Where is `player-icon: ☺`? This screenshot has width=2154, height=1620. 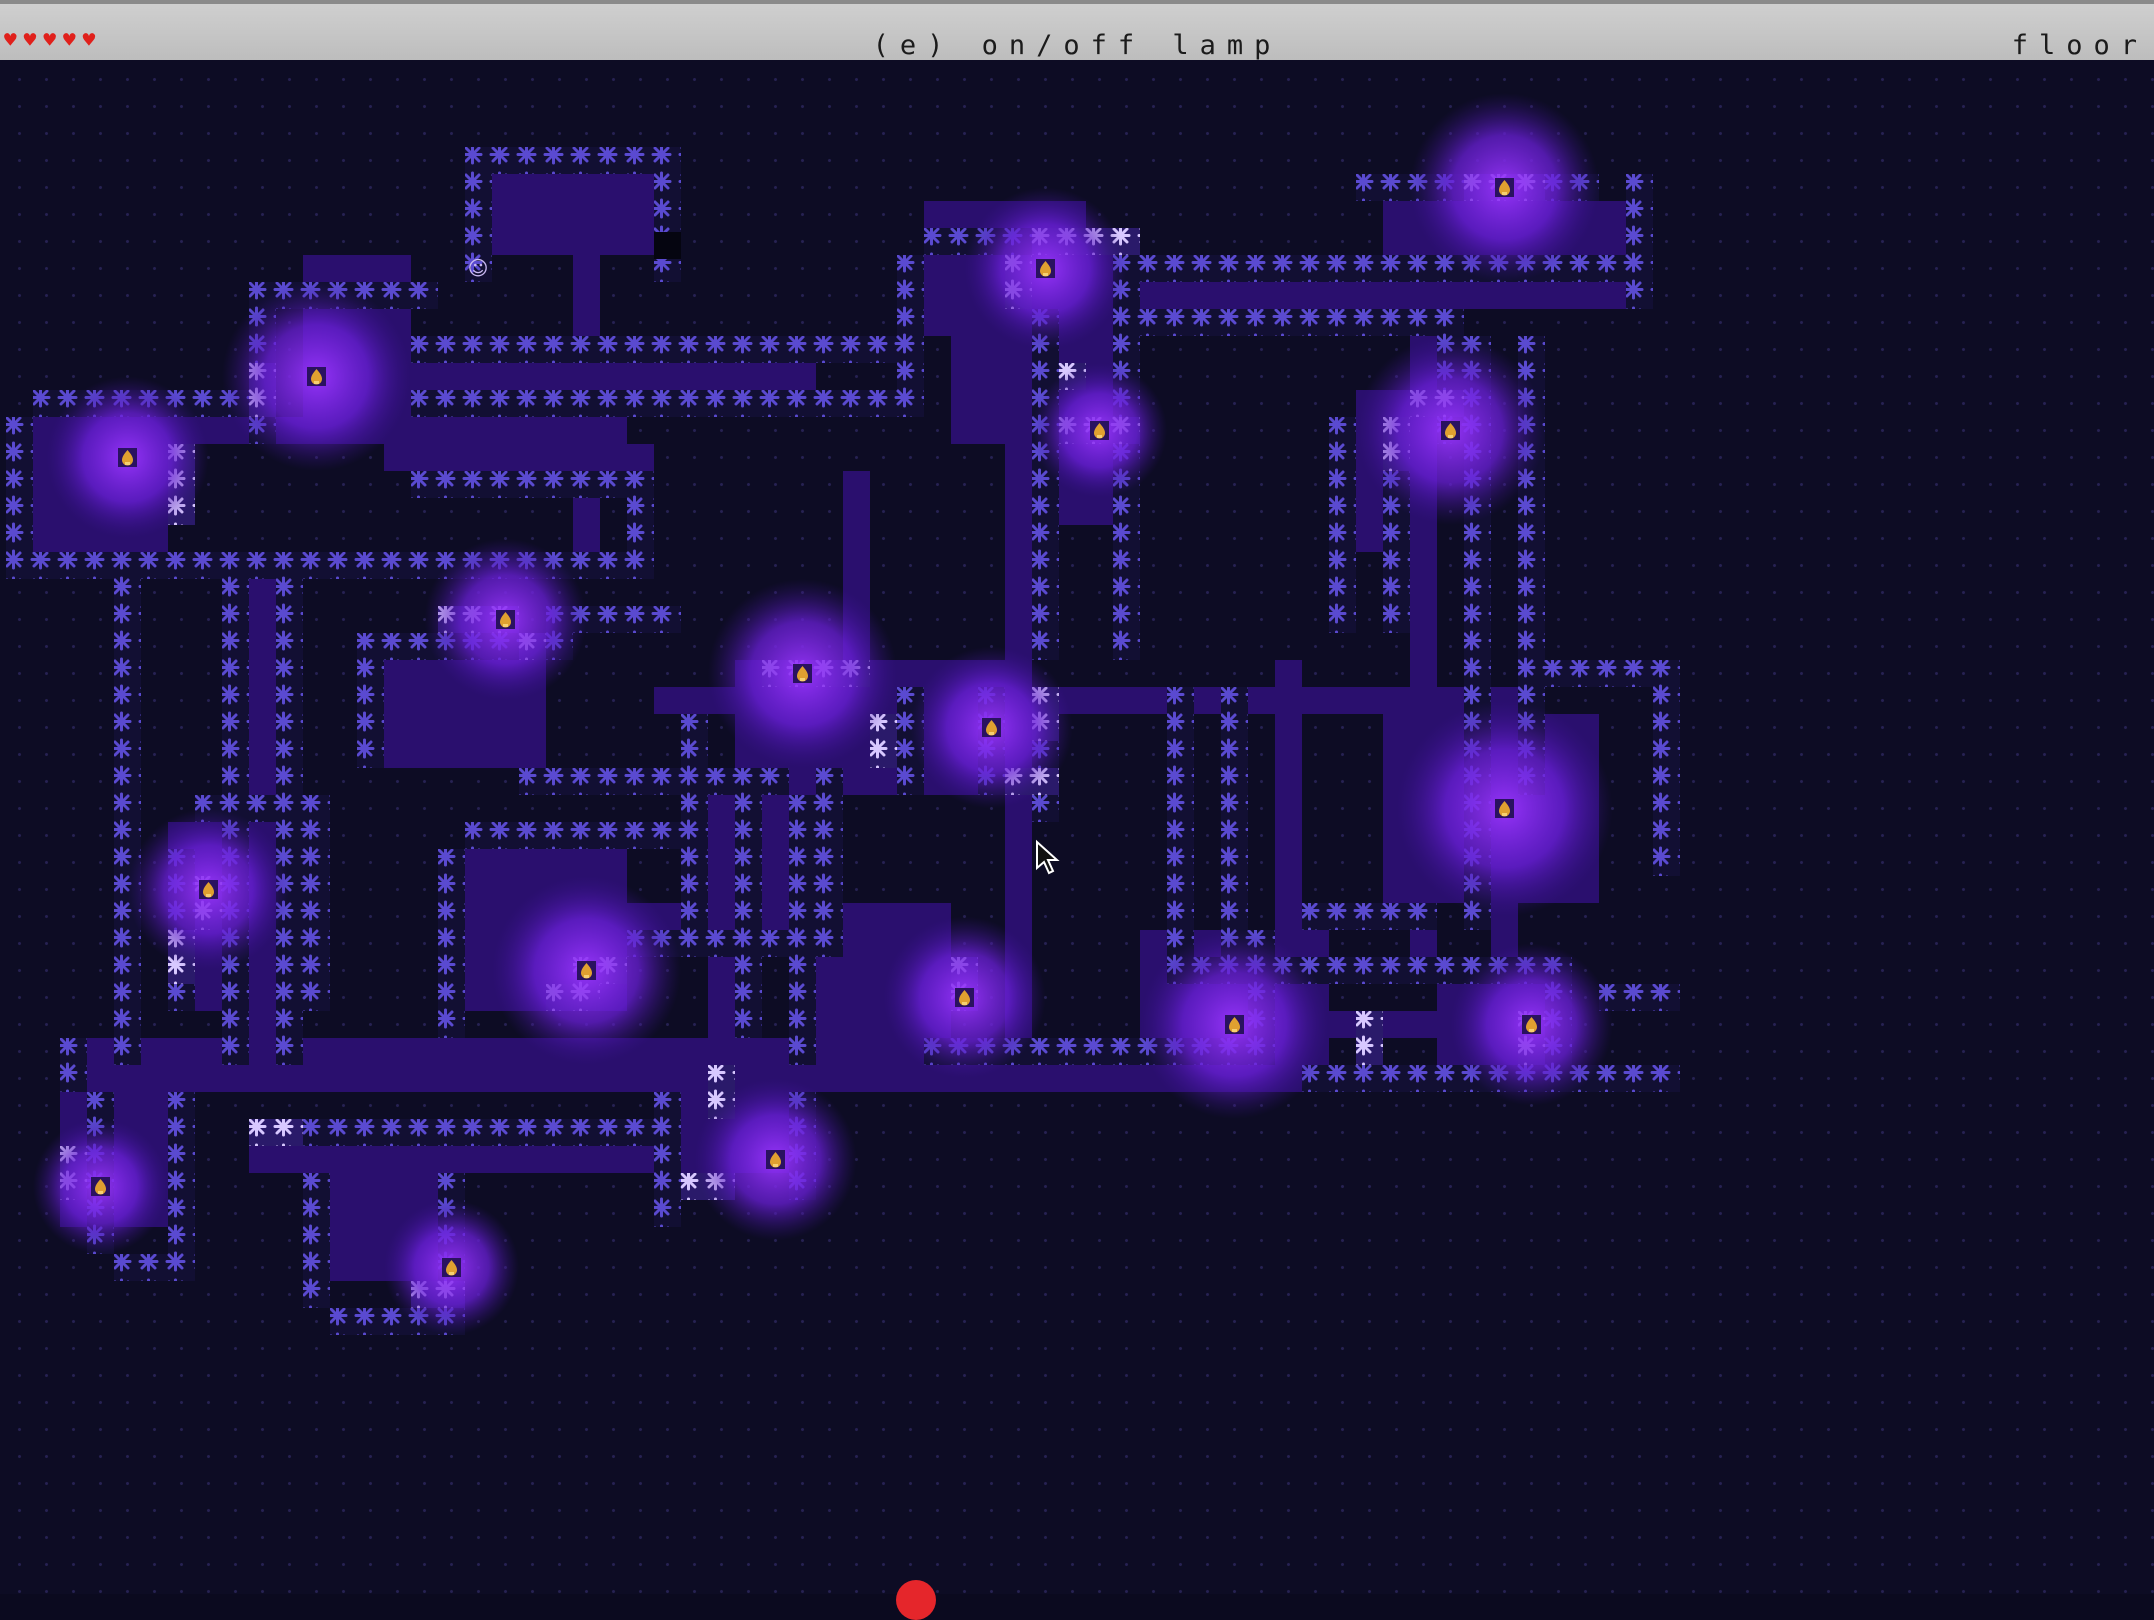 player-icon: ☺ is located at coordinates (478, 268).